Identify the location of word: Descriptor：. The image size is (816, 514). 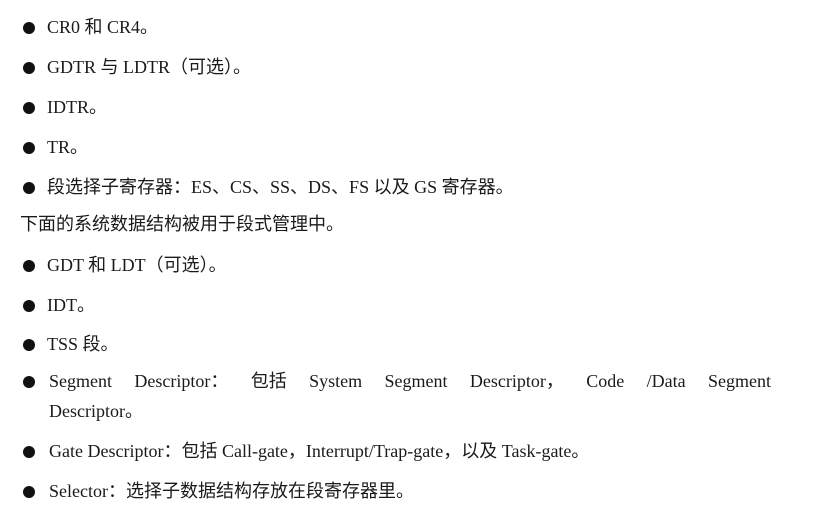
(181, 381).